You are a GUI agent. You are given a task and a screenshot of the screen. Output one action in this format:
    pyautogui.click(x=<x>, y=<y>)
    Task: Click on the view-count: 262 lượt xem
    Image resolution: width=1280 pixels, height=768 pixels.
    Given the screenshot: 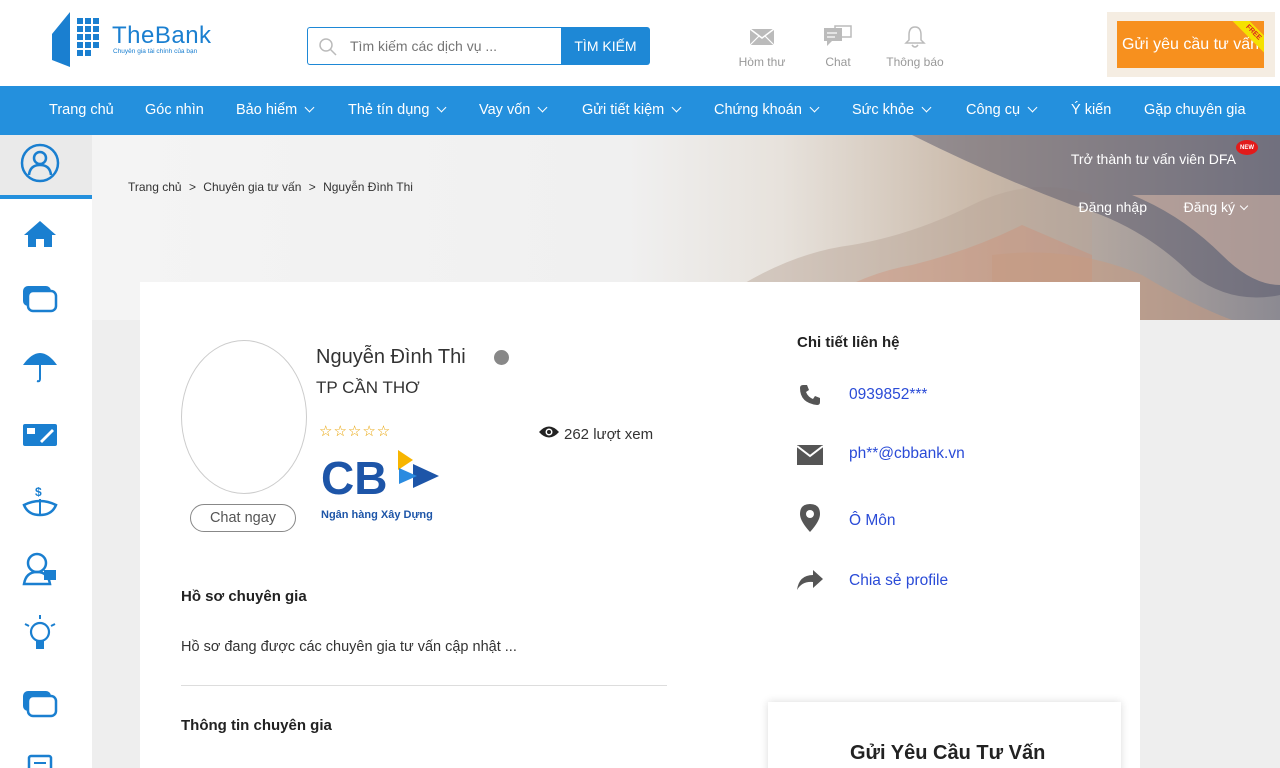 What is the action you would take?
    pyautogui.click(x=595, y=434)
    